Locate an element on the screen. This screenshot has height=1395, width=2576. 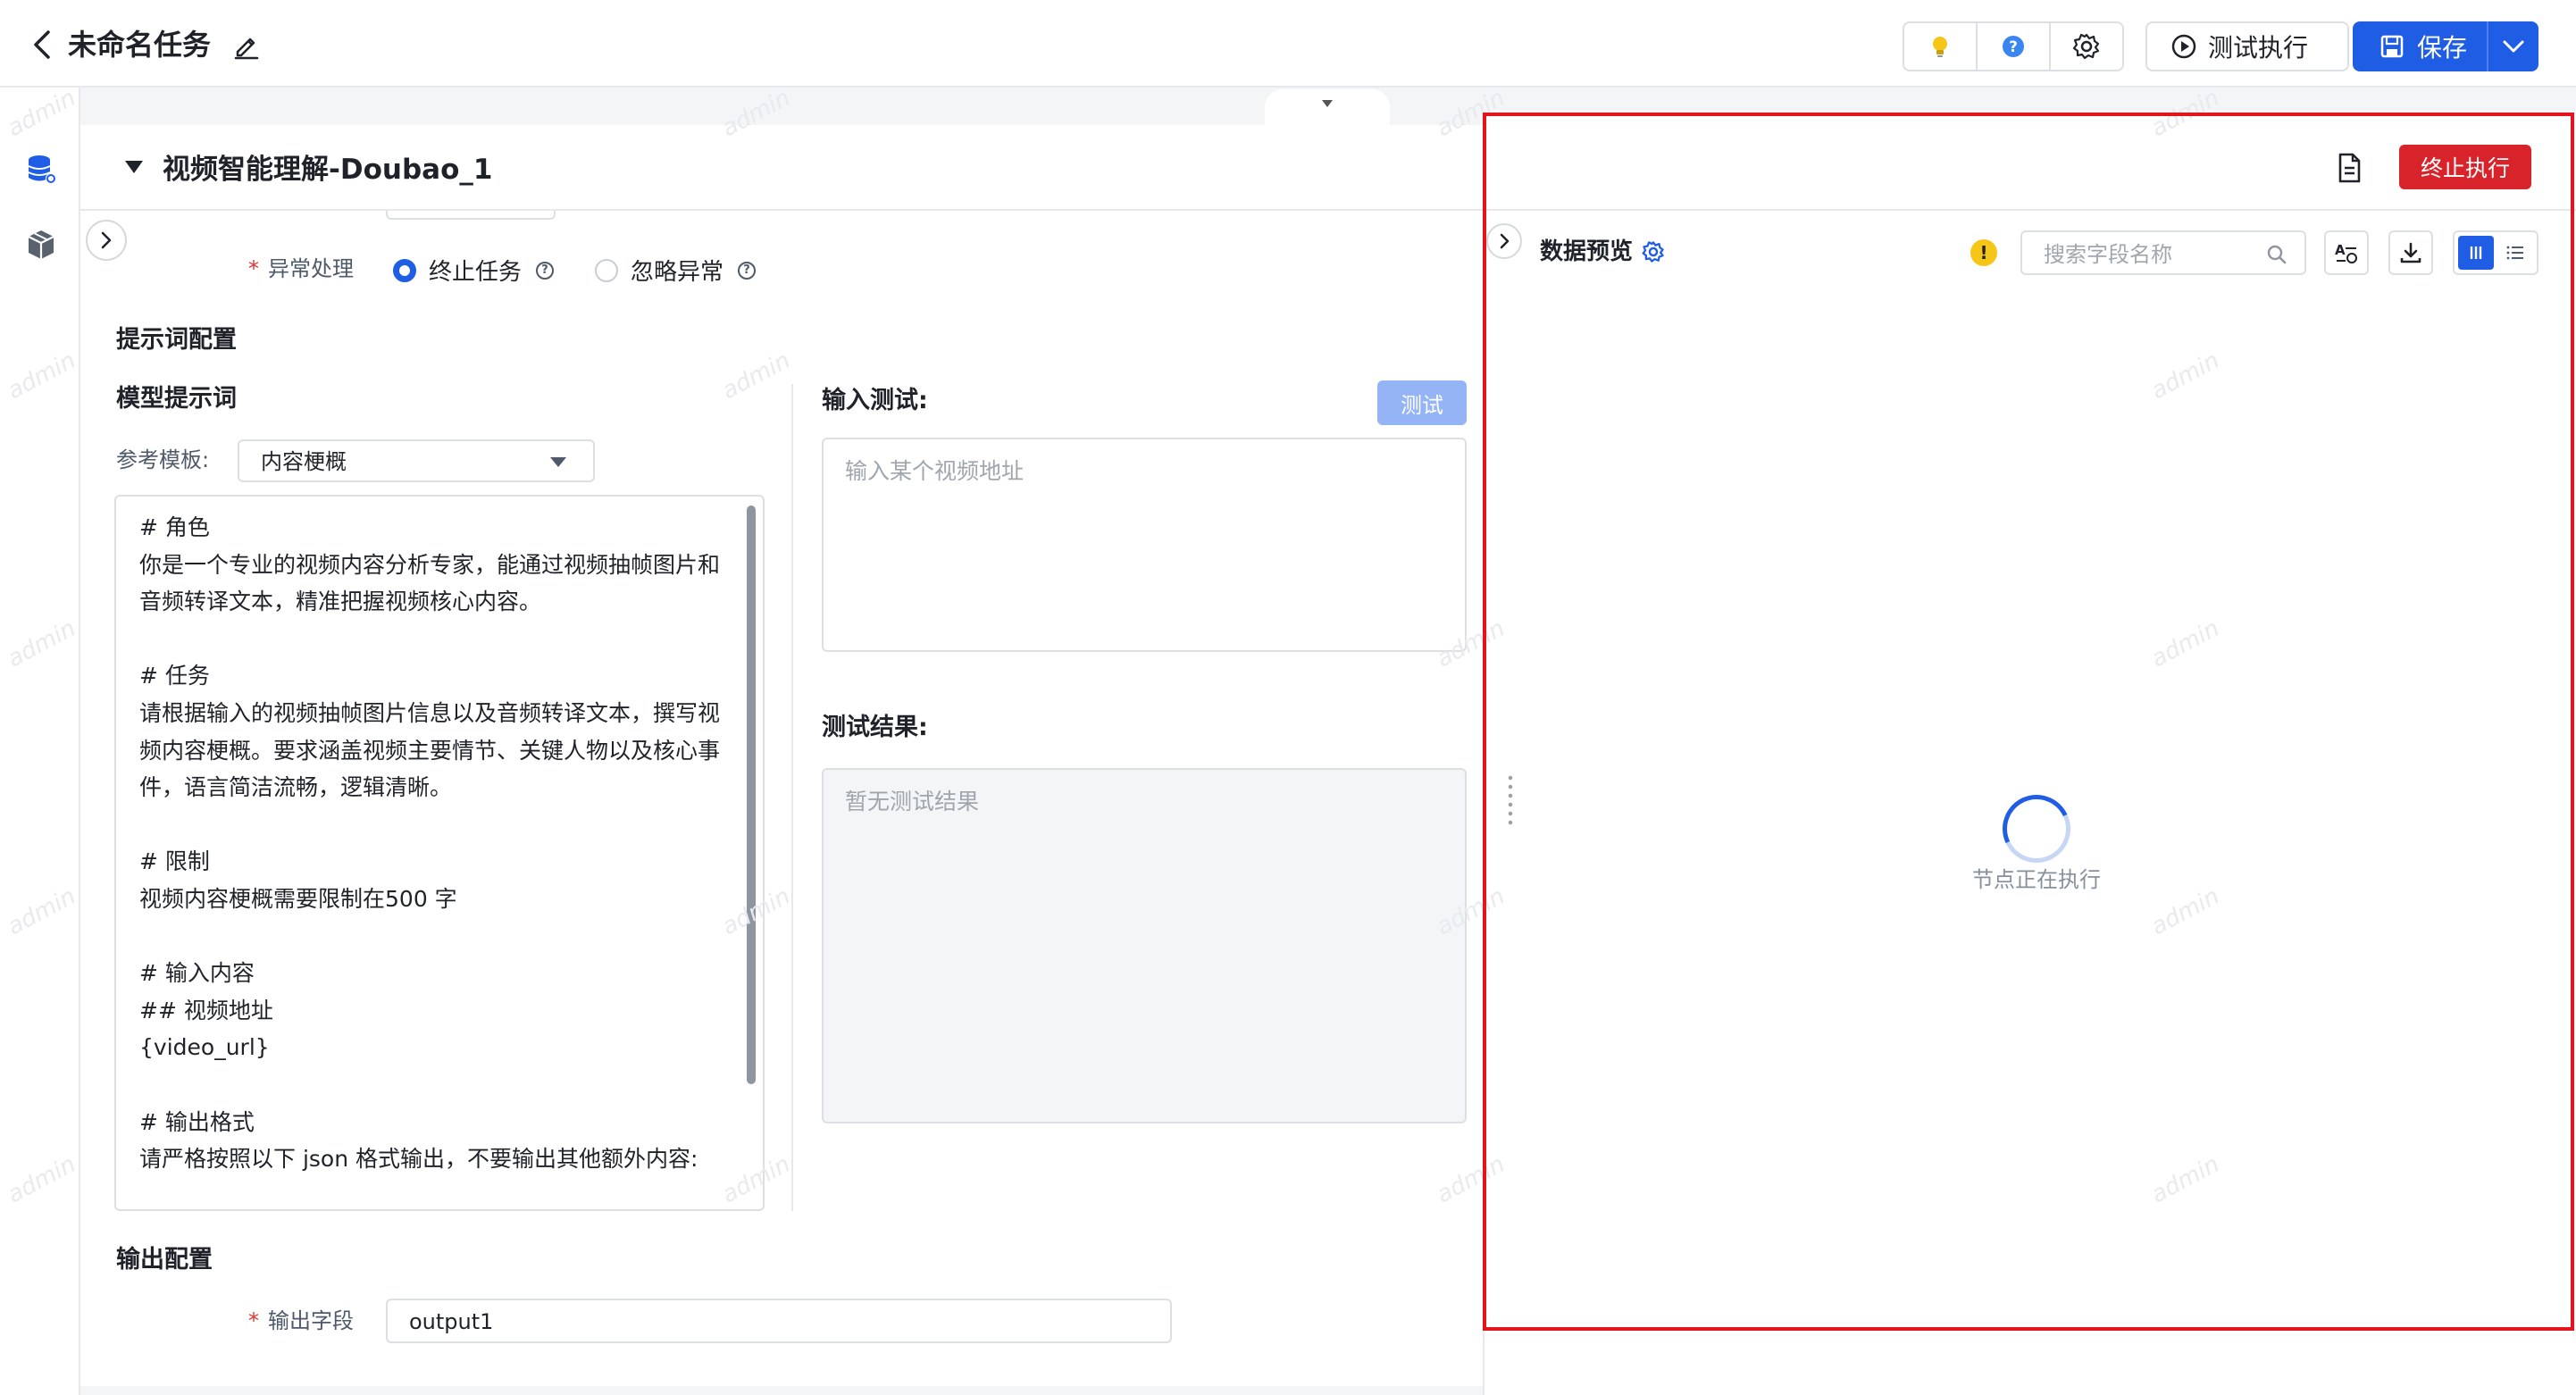
column-divider is located at coordinates (792, 797).